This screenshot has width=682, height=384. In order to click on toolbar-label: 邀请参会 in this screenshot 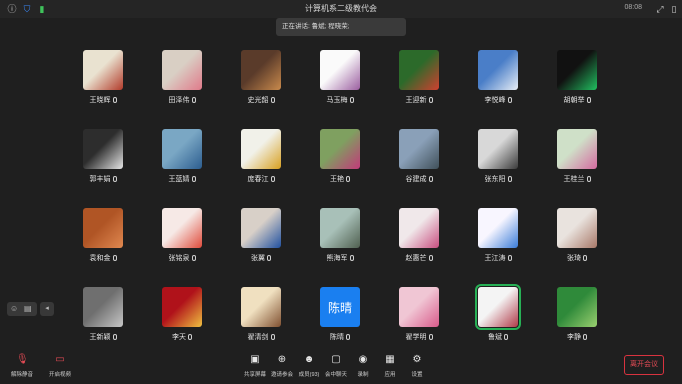, I will do `click(281, 375)`.